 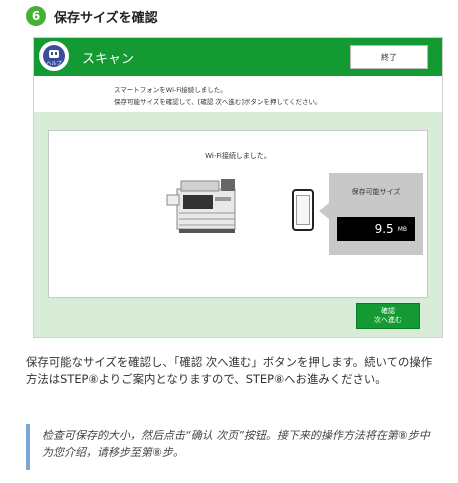 I want to click on help-robot-icon: ヘルプ, so click(x=54, y=56).